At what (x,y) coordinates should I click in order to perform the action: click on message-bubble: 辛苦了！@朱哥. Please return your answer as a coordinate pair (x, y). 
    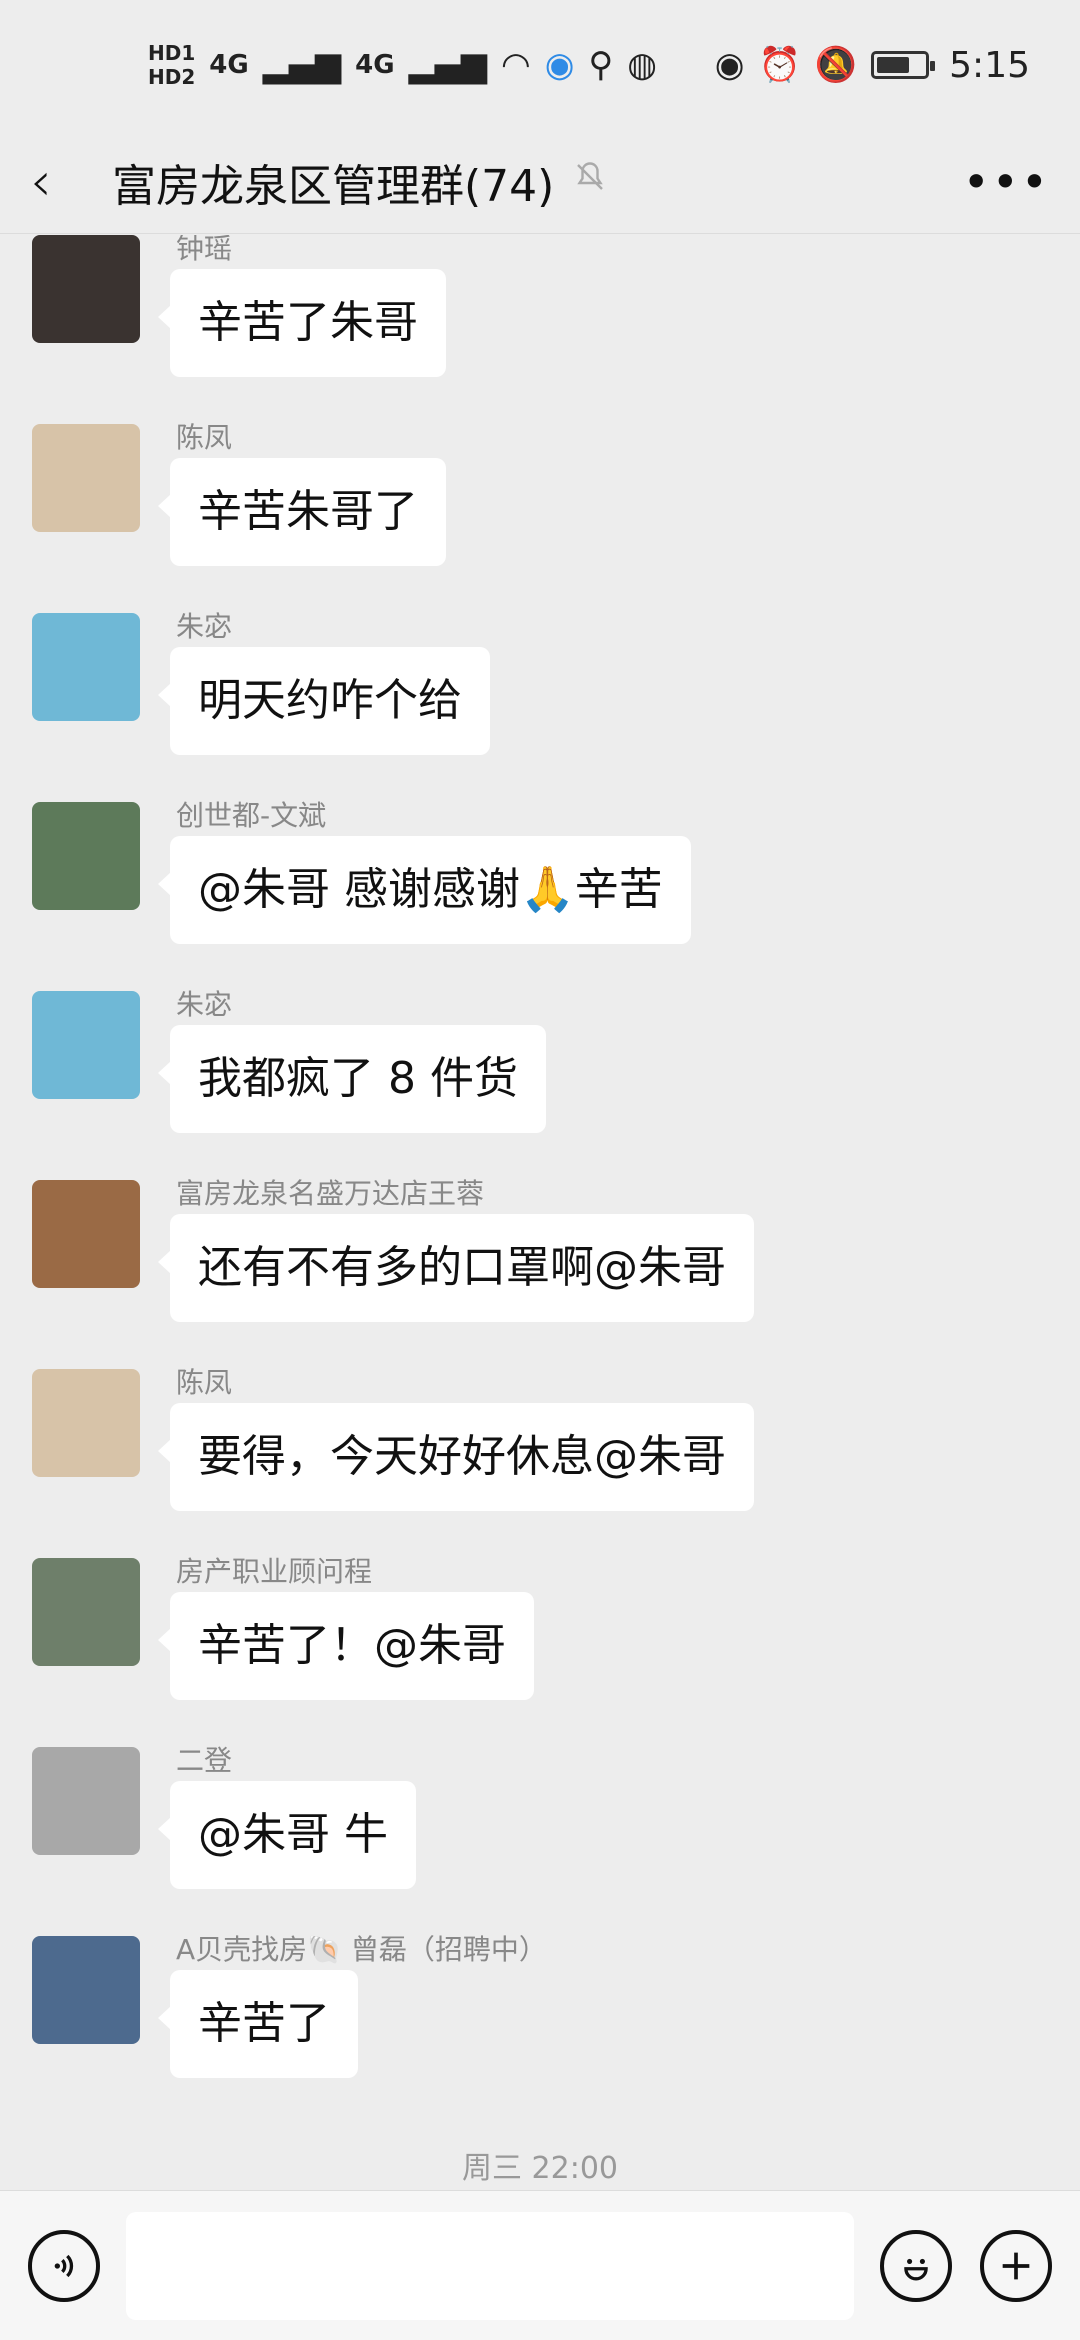
    Looking at the image, I should click on (346, 1646).